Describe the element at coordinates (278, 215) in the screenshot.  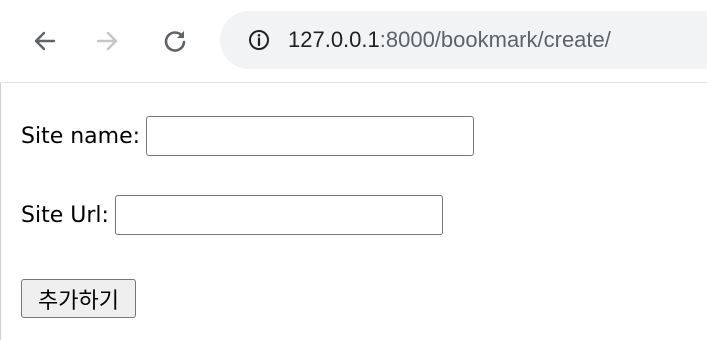
I see `site-url-input` at that location.